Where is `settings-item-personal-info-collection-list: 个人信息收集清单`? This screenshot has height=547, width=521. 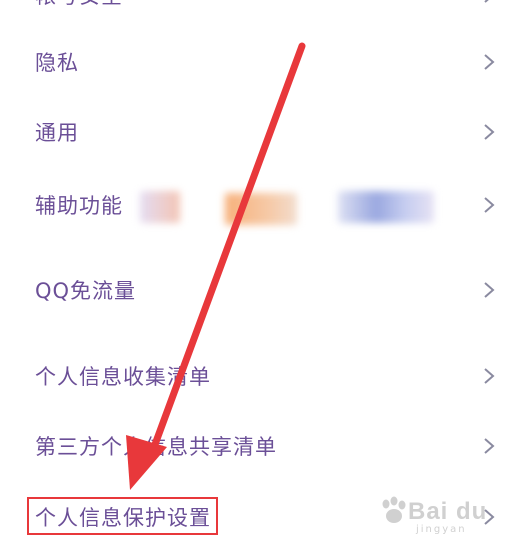
settings-item-personal-info-collection-list: 个人信息收集清单 is located at coordinates (260, 376).